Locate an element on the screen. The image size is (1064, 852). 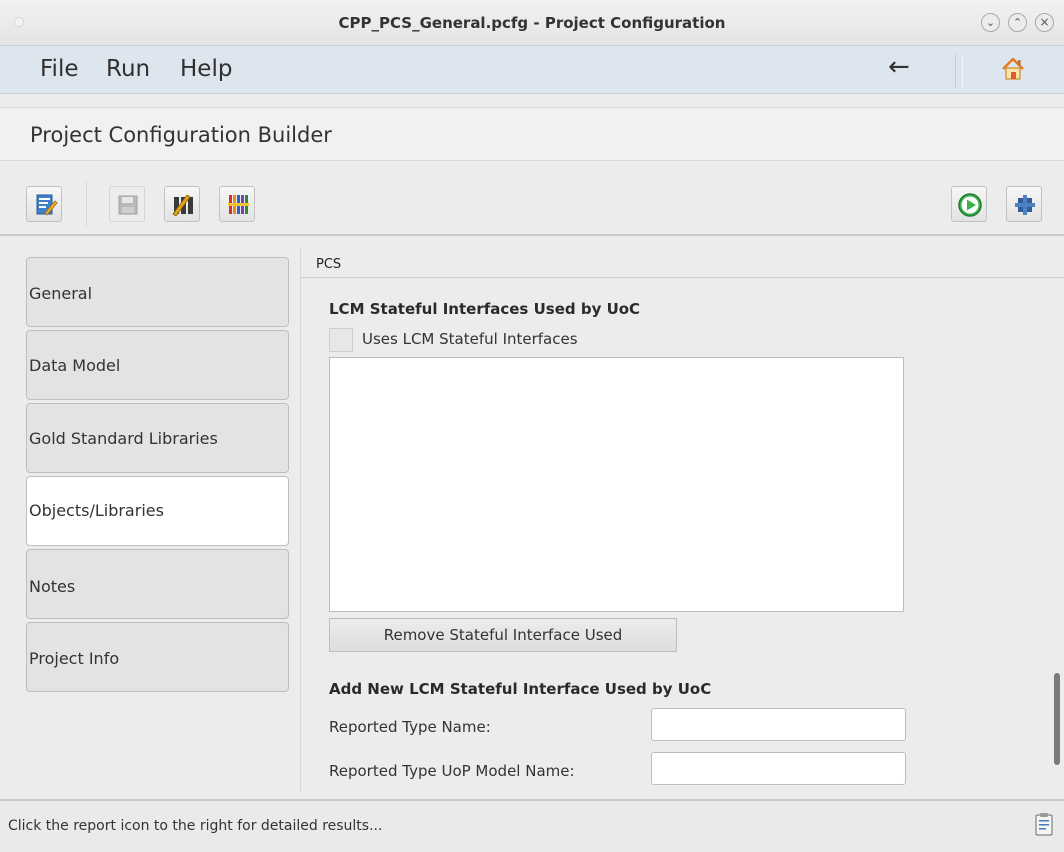
library-button is located at coordinates (237, 204).